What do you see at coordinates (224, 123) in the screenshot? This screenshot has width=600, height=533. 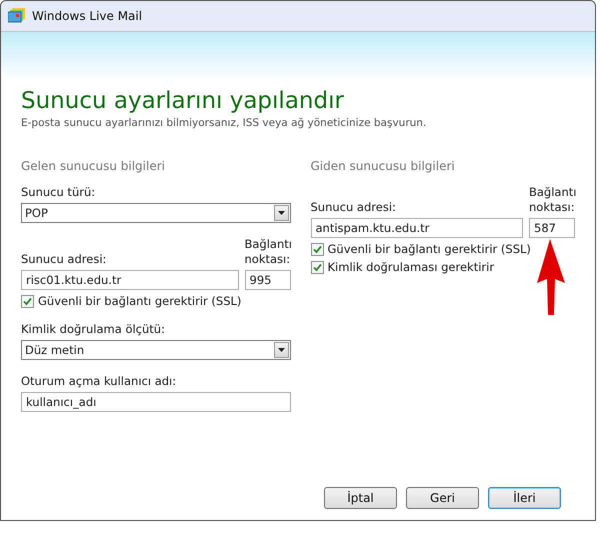 I see `subtitle: E-posta sunucu ayarlarınızı bilmiyorsanız, ISS veya ağ yöneticinize başvurun.` at bounding box center [224, 123].